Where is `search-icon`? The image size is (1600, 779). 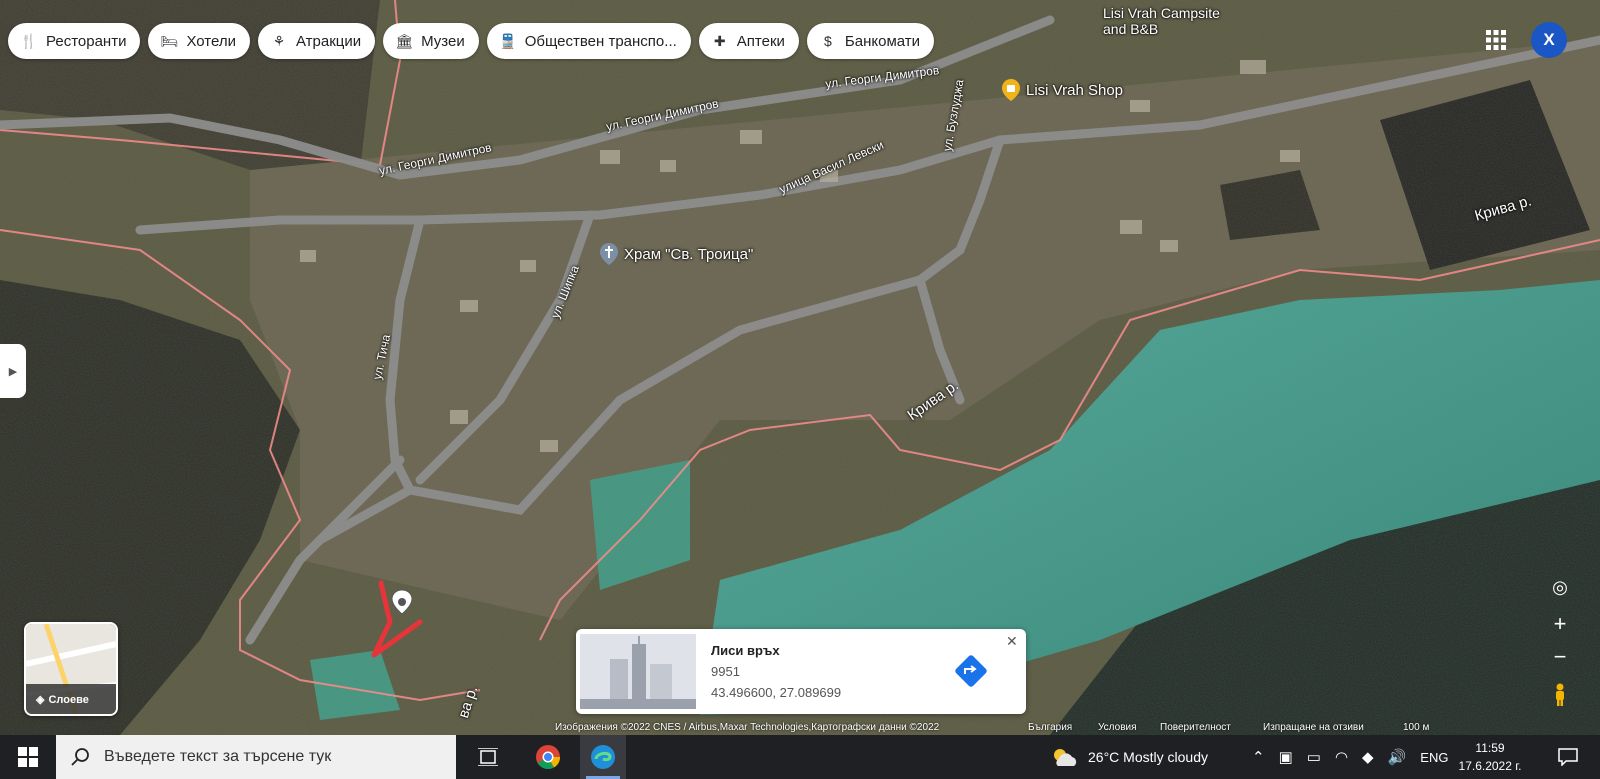
search-icon is located at coordinates (80, 757).